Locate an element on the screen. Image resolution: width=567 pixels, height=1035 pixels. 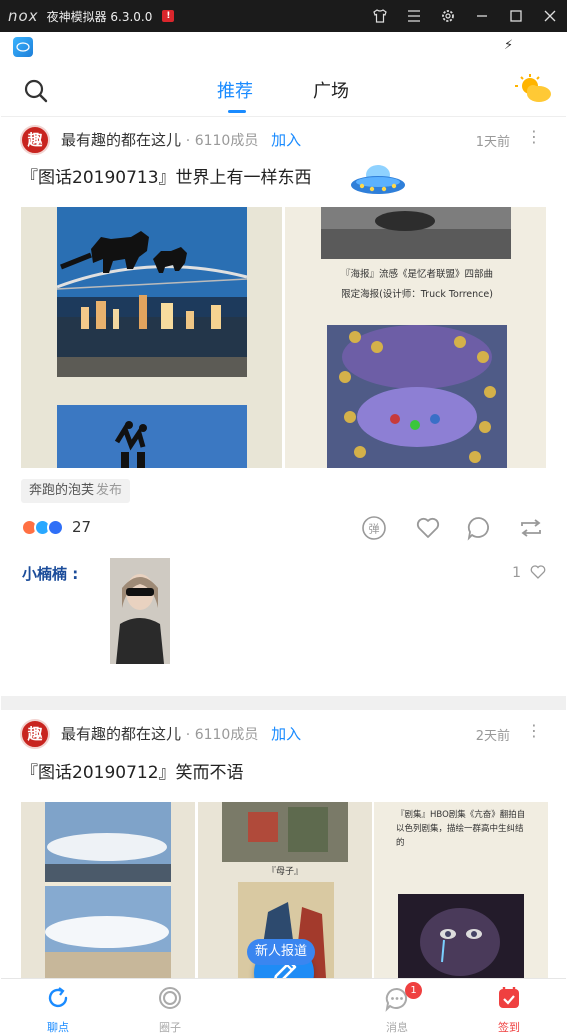
bottom-tab-chat: 聊点 is located at coordinates (58, 1007).